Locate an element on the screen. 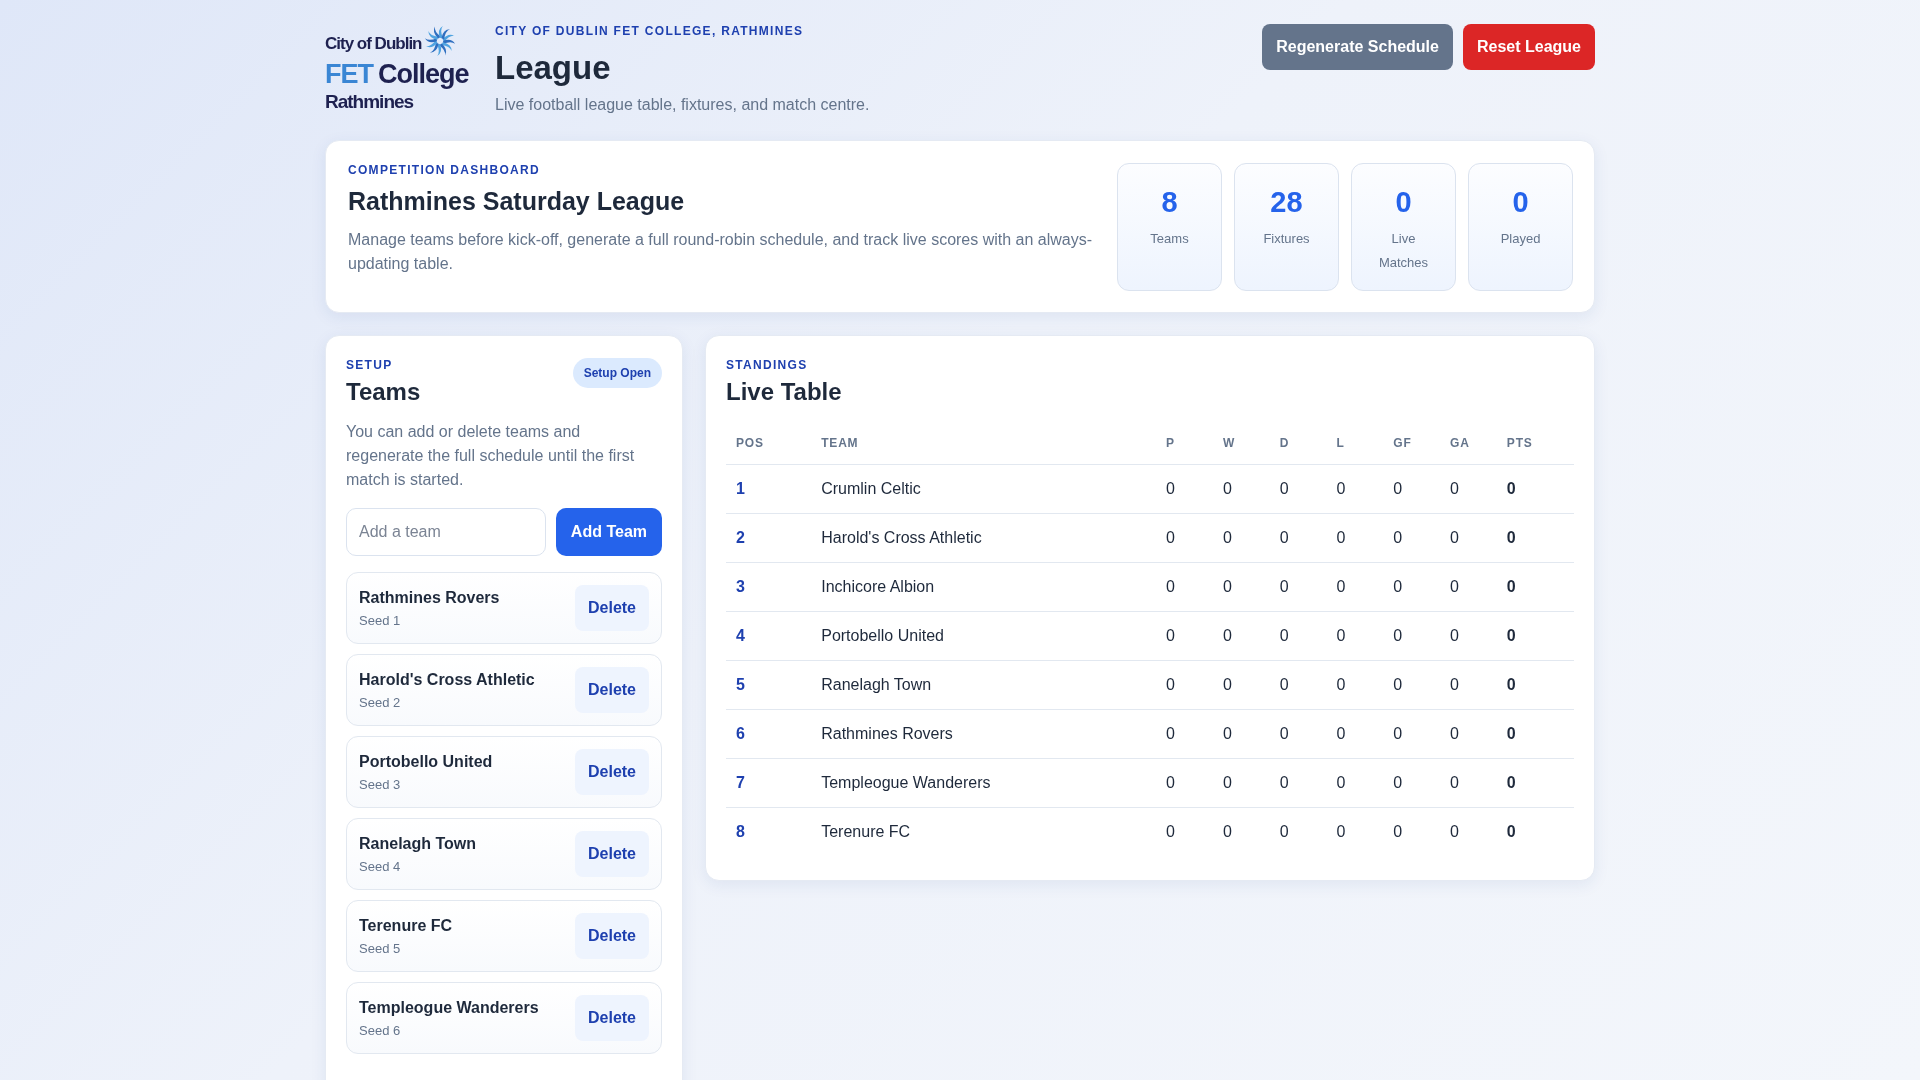 The height and width of the screenshot is (1080, 1920). column-header: TEAM is located at coordinates (984, 443).